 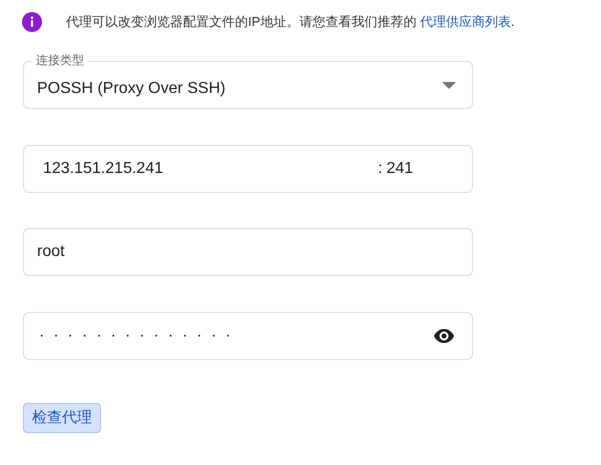 I want to click on check-proxy-button: 检查代理, so click(x=62, y=418).